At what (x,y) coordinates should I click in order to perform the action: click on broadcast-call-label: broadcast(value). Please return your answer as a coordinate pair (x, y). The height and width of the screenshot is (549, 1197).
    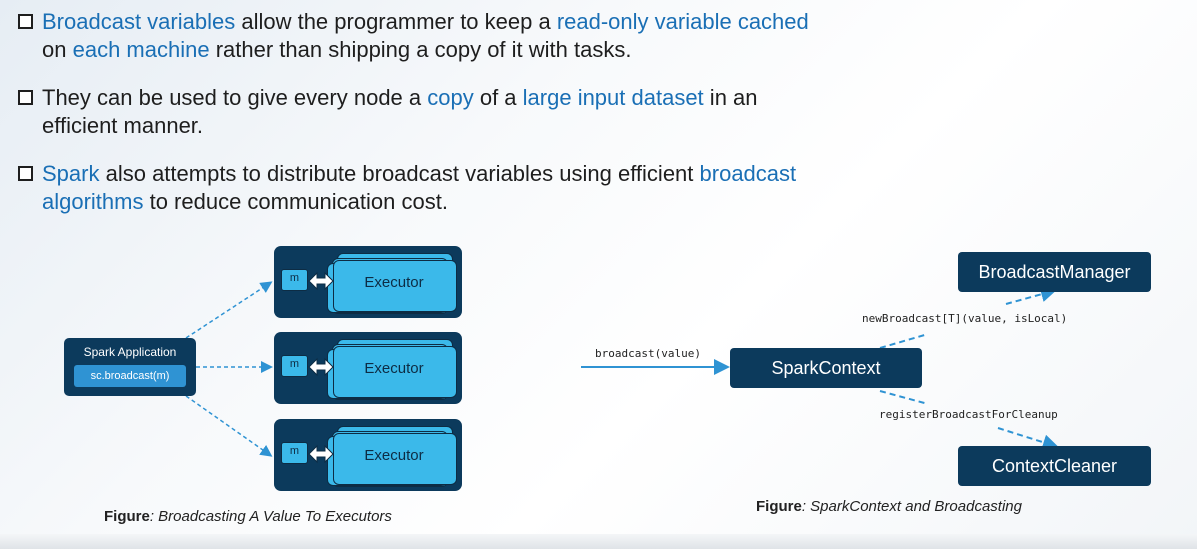
    Looking at the image, I should click on (648, 353).